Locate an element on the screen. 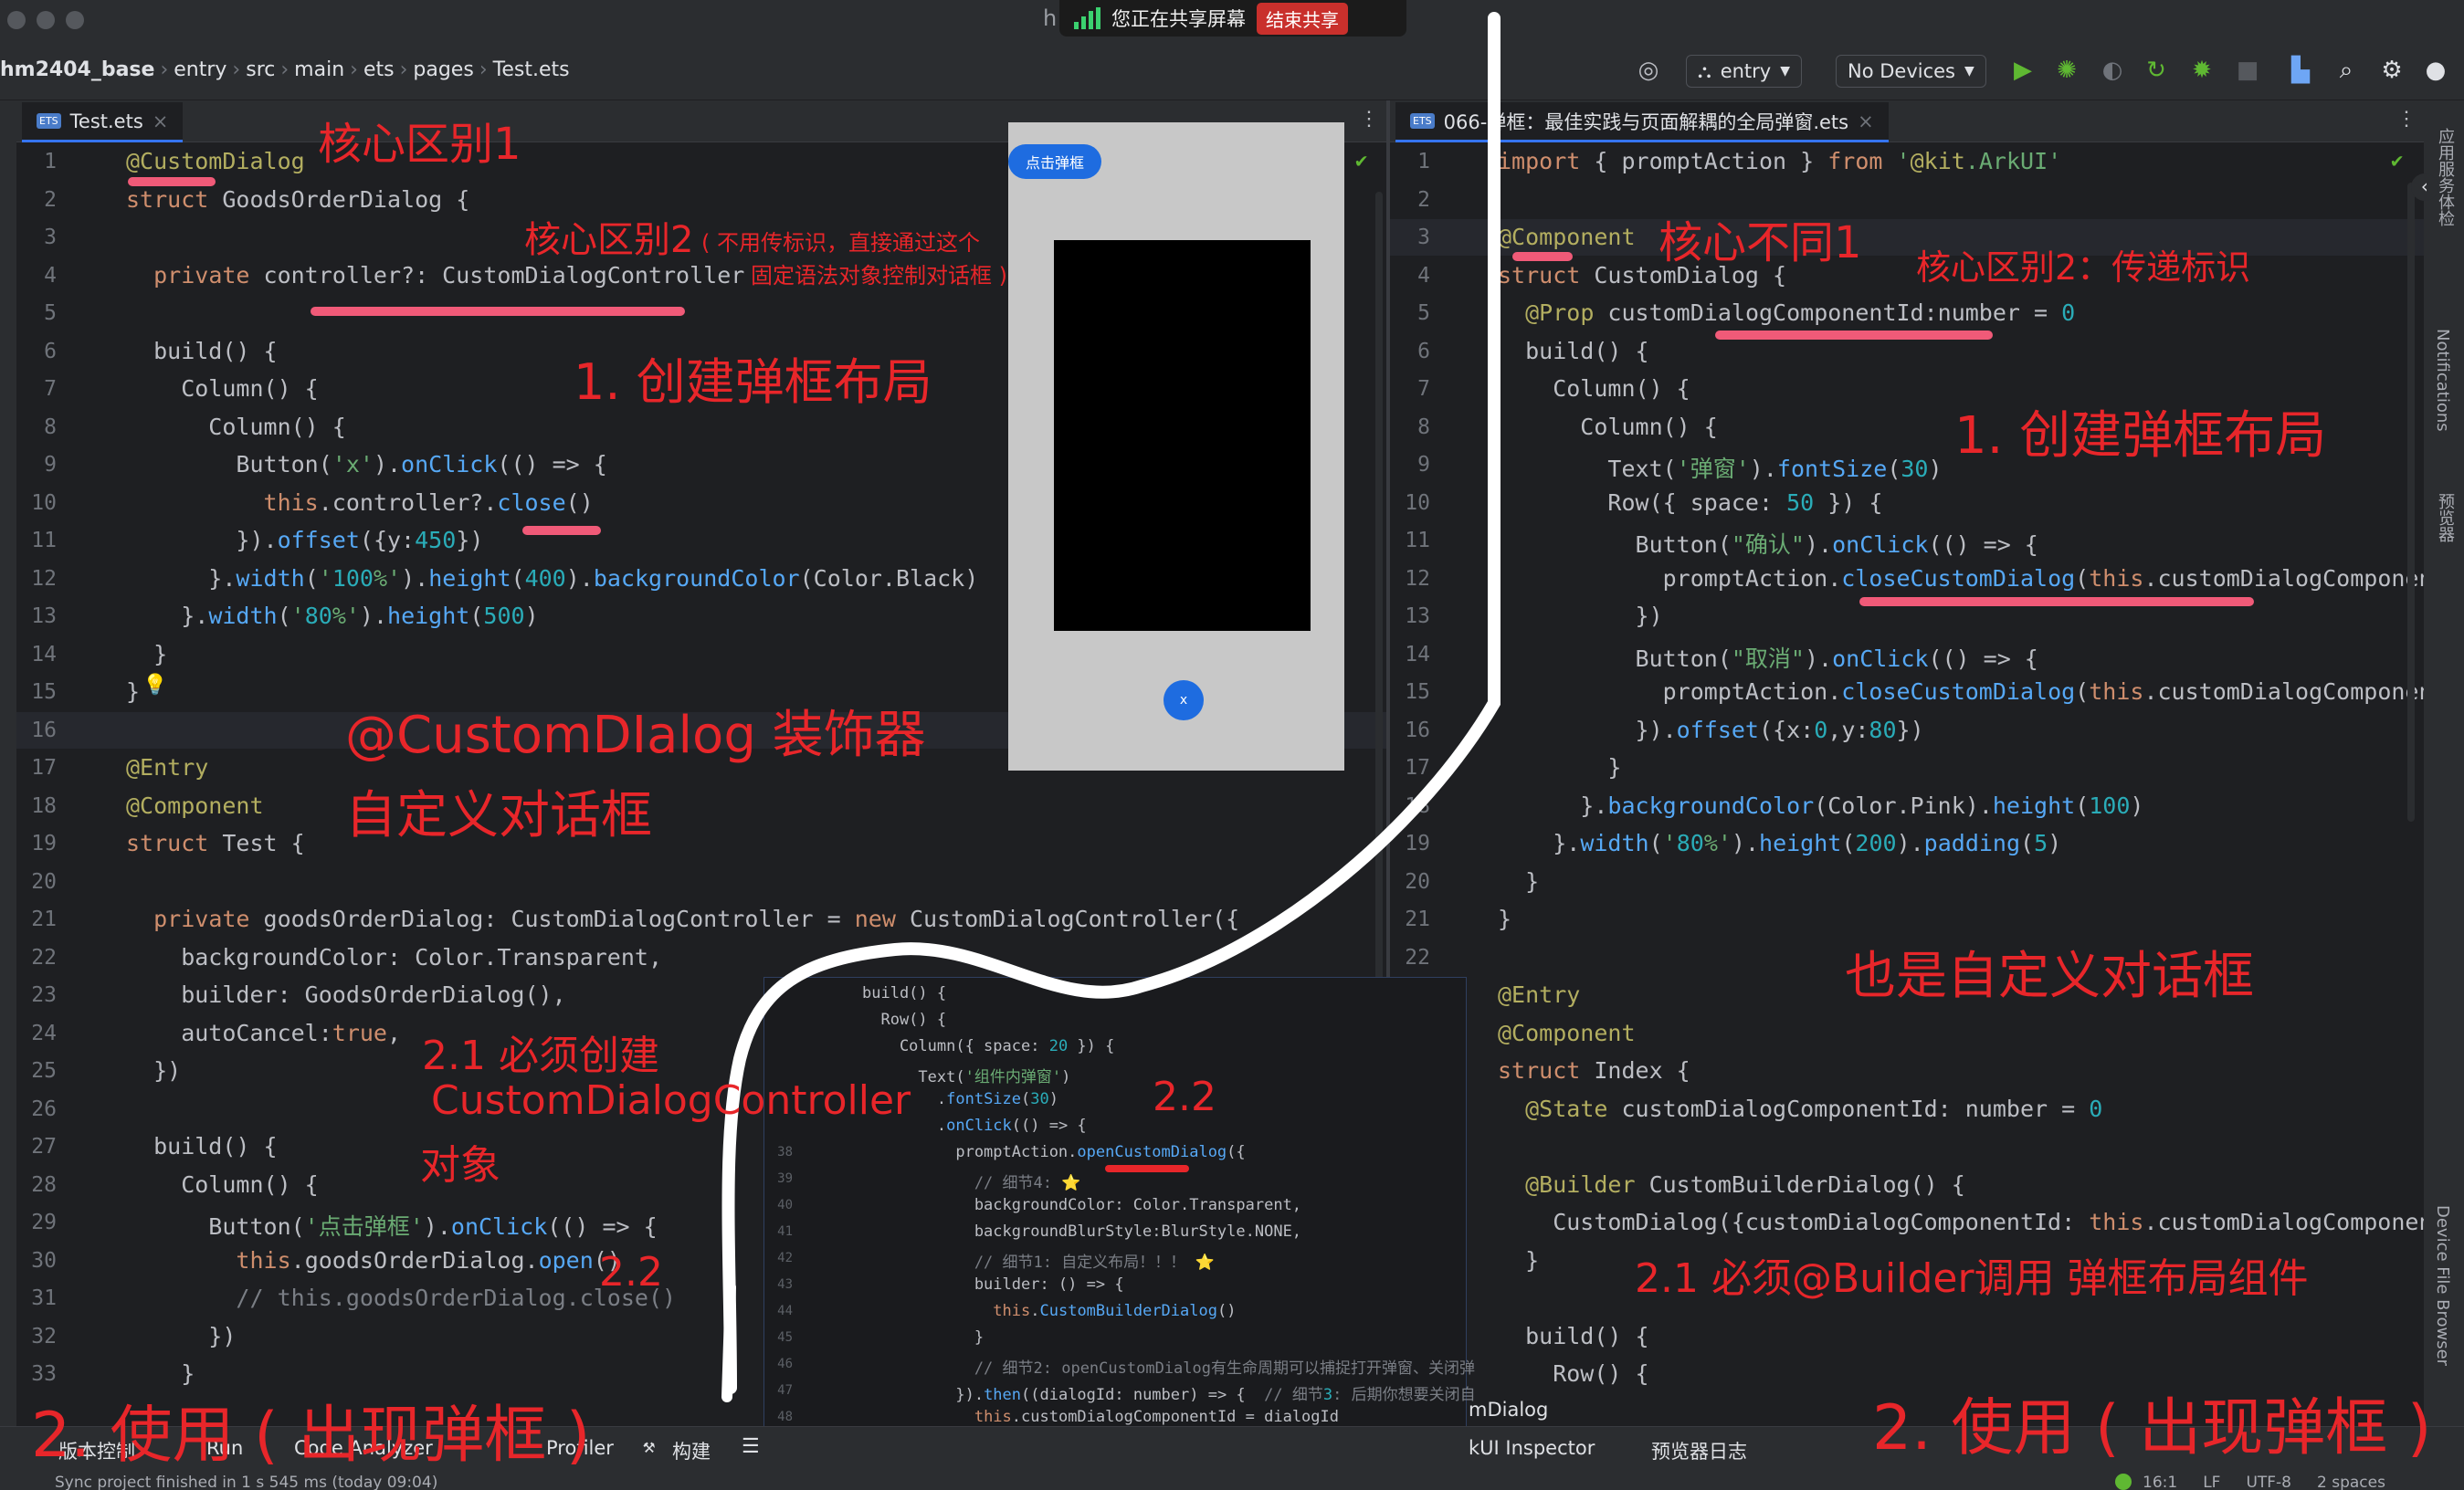 The image size is (2464, 1490). annotation-right-create: 1. 创建弹框布局 is located at coordinates (2141, 436).